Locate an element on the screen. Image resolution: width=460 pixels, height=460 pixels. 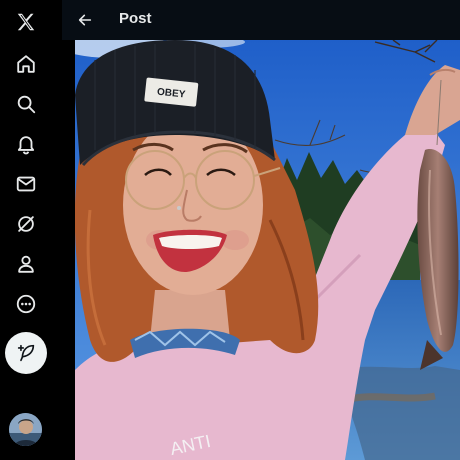
post-header: Post is located at coordinates (261, 20).